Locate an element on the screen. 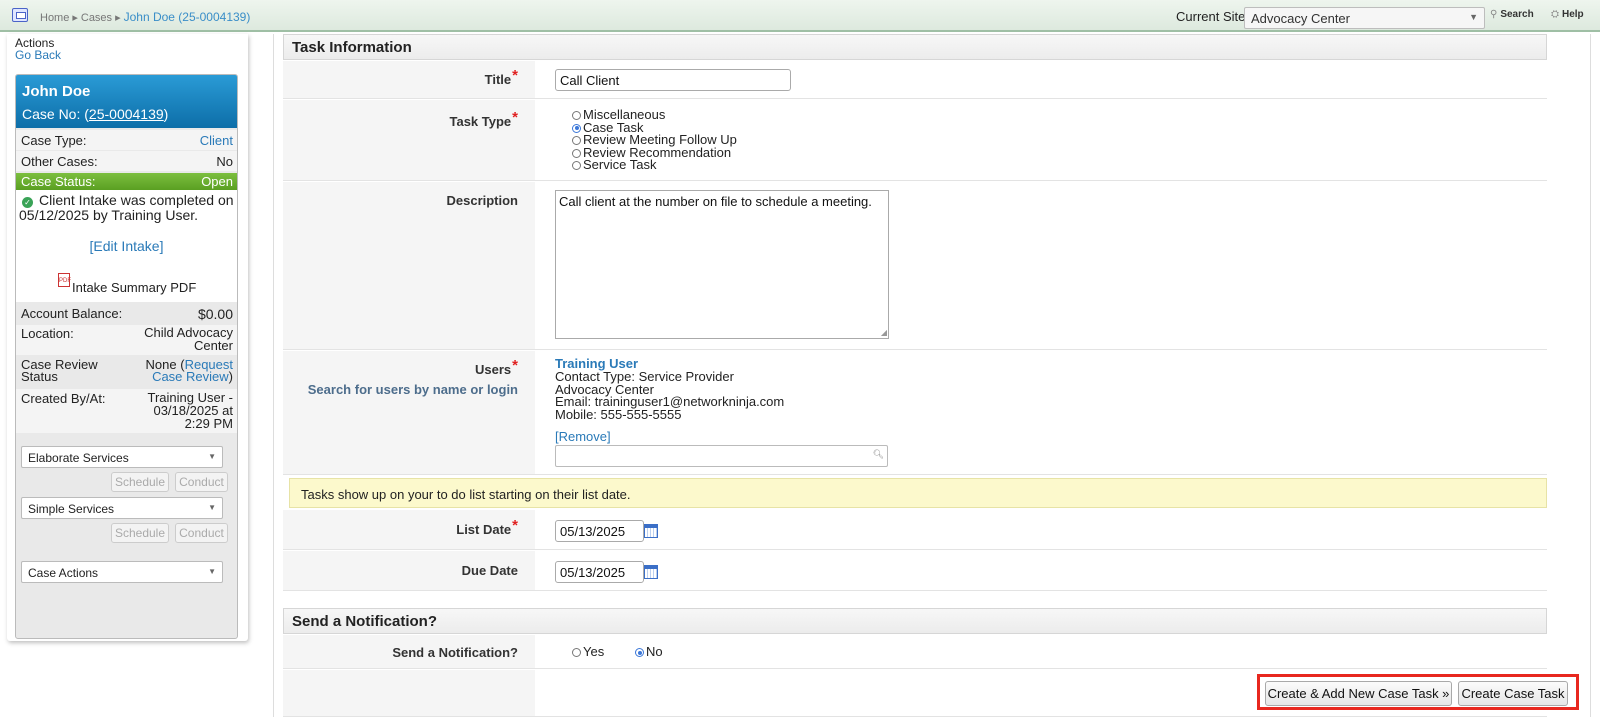  task-type-label: Task Type* is located at coordinates (484, 119).